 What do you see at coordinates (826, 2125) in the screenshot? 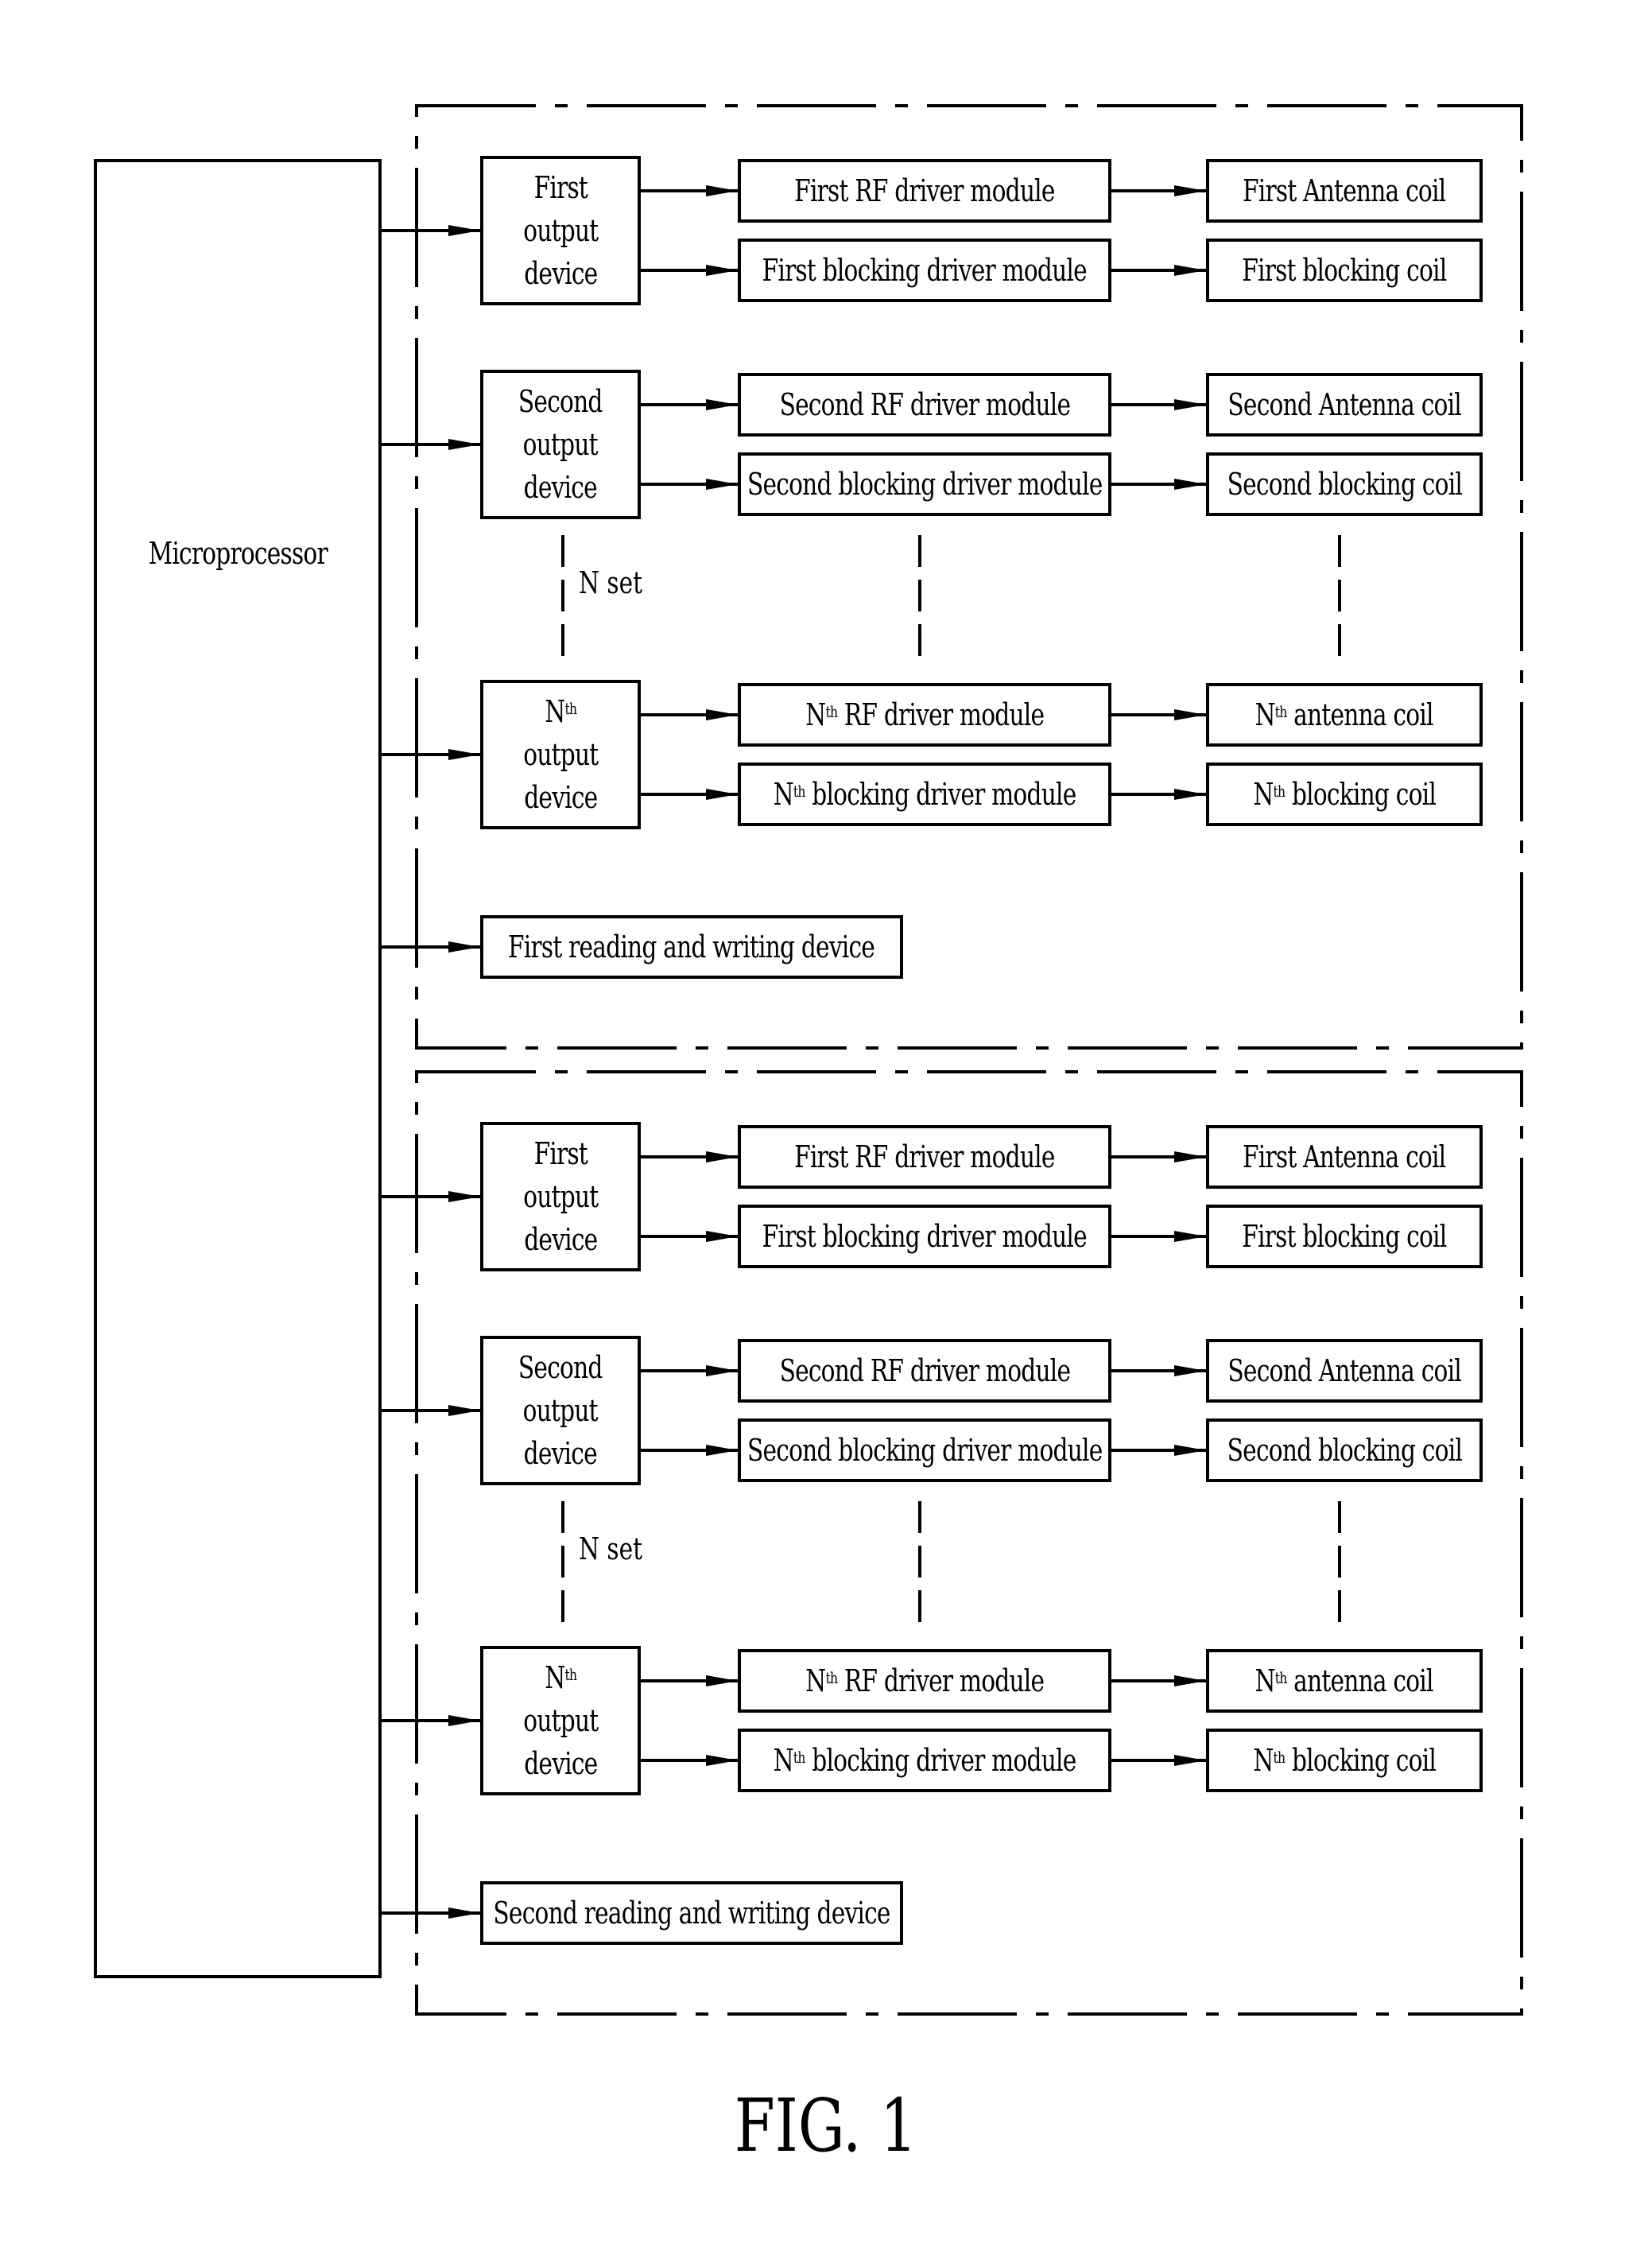
I see `figure-label: FIG. 1` at bounding box center [826, 2125].